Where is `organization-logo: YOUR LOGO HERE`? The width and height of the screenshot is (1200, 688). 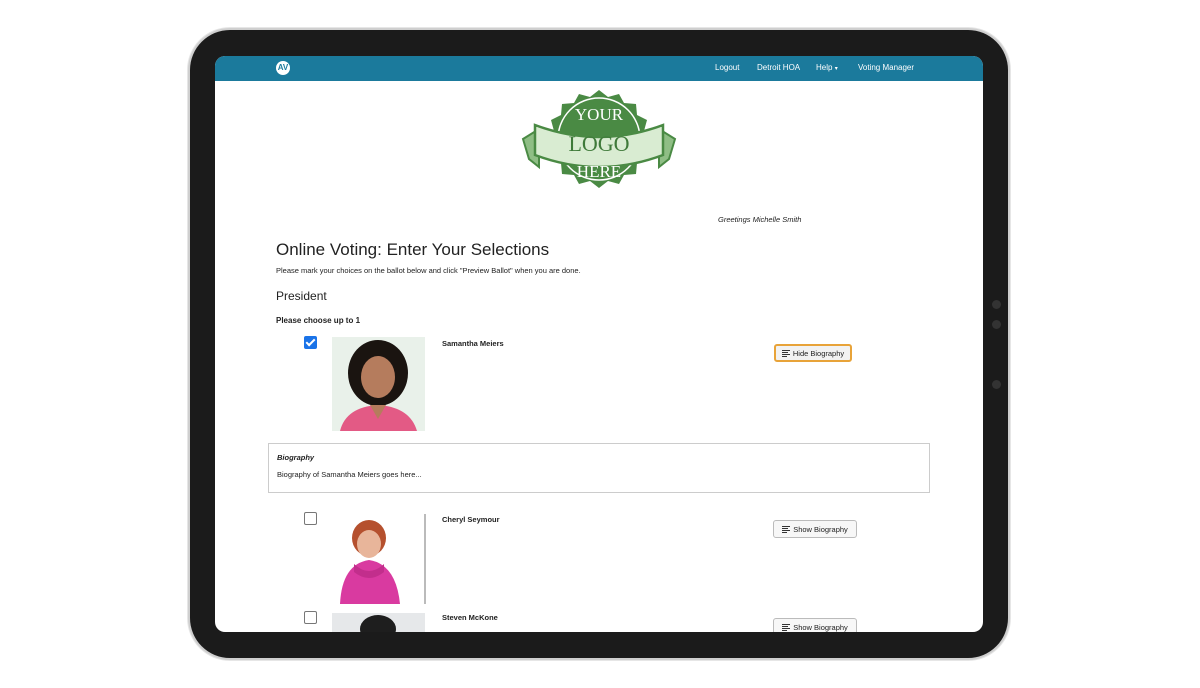
organization-logo: YOUR LOGO HERE is located at coordinates (599, 139).